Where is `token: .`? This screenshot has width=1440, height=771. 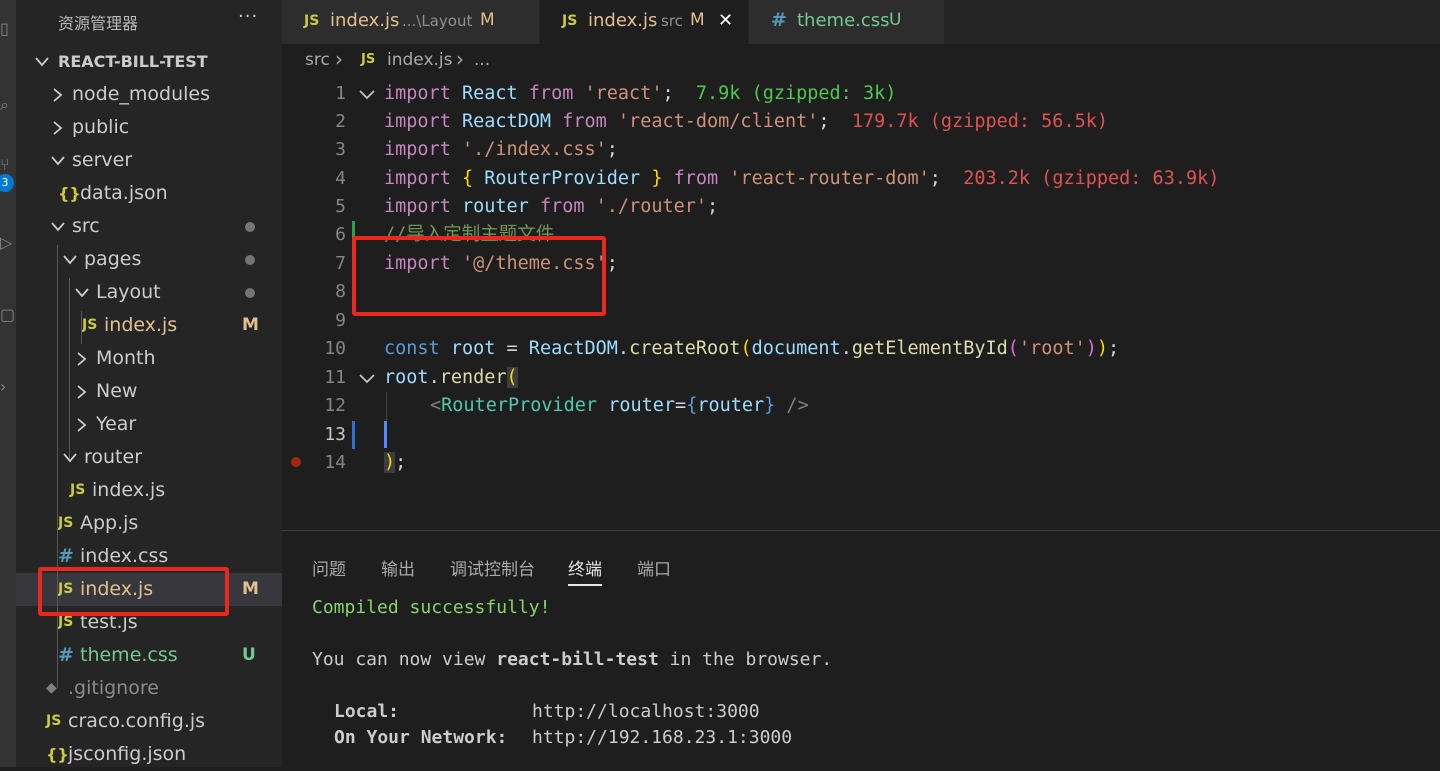
token: . is located at coordinates (434, 377).